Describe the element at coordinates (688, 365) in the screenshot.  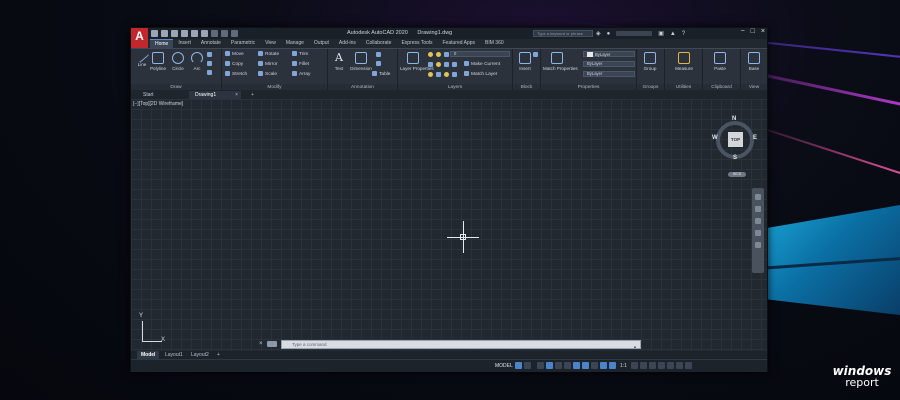
I see `customization-menu-icon` at that location.